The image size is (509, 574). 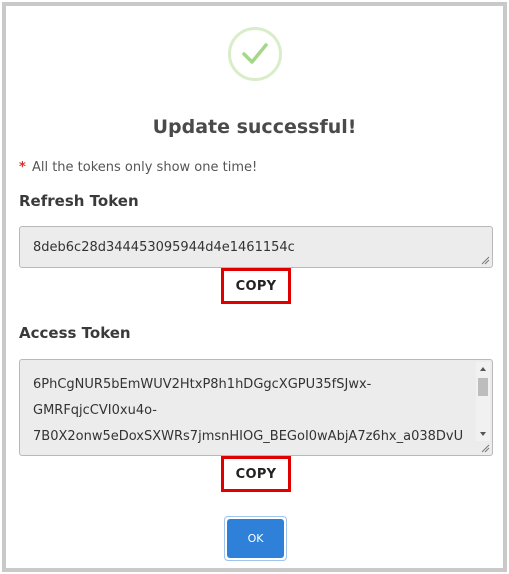 I want to click on success-checkmark-icon, so click(x=255, y=54).